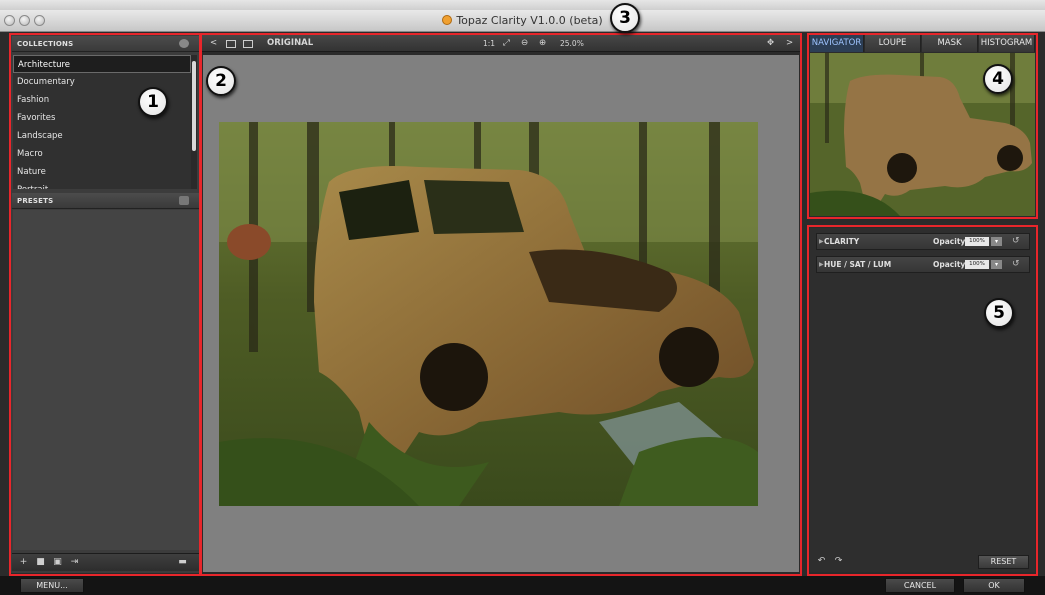 Image resolution: width=1045 pixels, height=595 pixels. Describe the element at coordinates (770, 43) in the screenshot. I see `pan-icon: ✥` at that location.